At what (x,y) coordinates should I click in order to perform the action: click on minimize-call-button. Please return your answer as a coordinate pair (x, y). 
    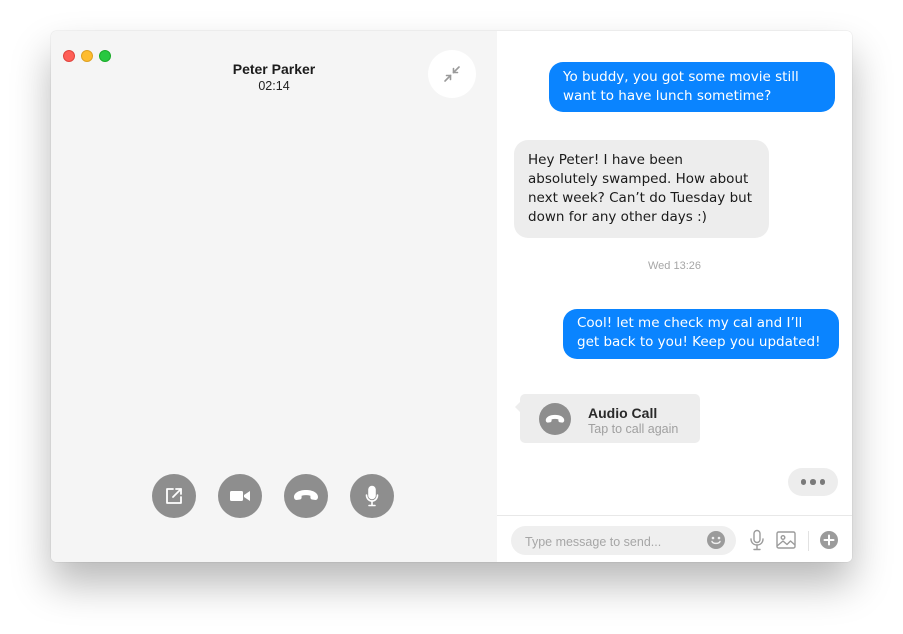
    Looking at the image, I should click on (452, 74).